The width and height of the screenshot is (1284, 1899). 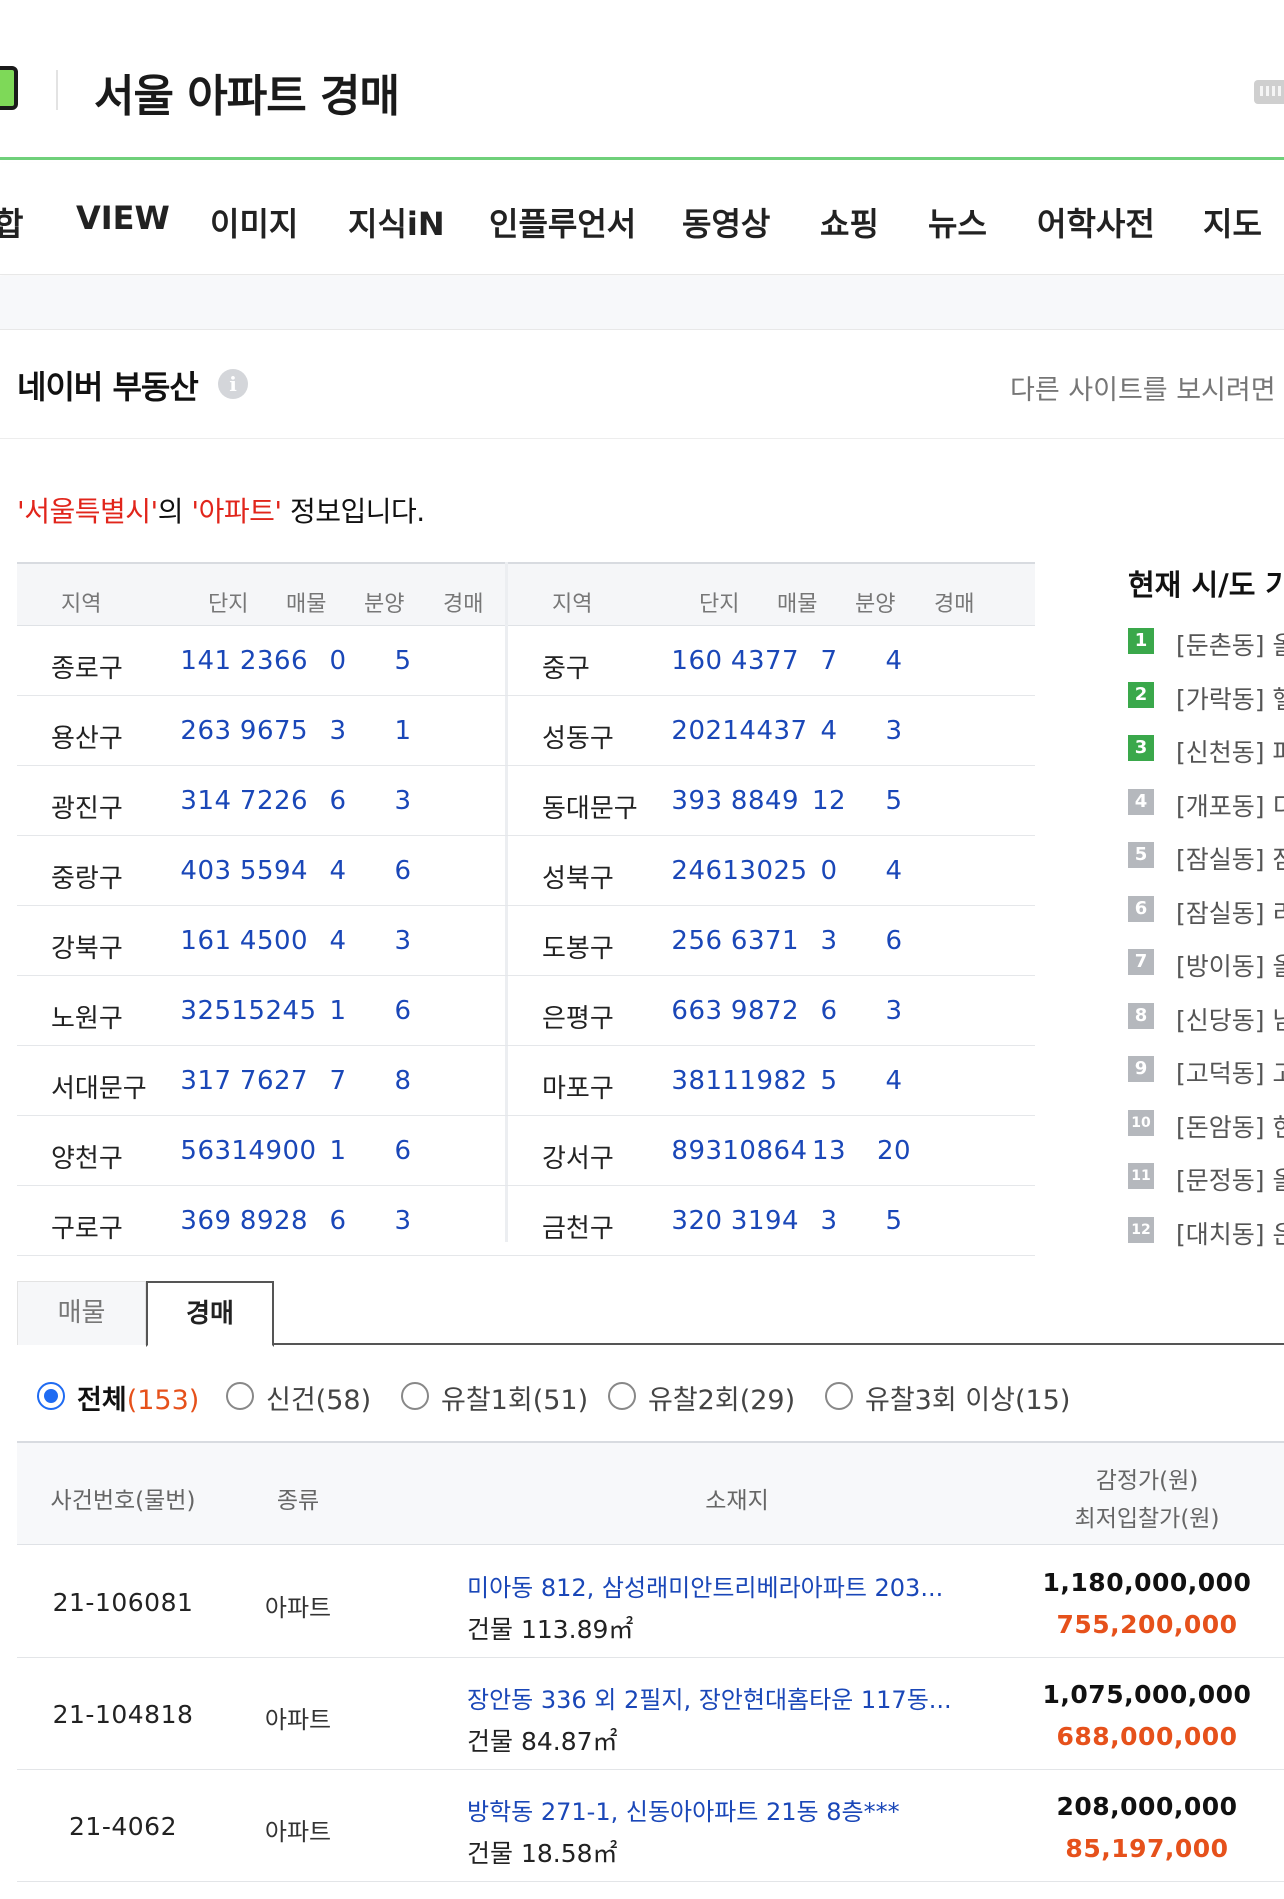 I want to click on case-number: 21-106081, so click(x=123, y=1602).